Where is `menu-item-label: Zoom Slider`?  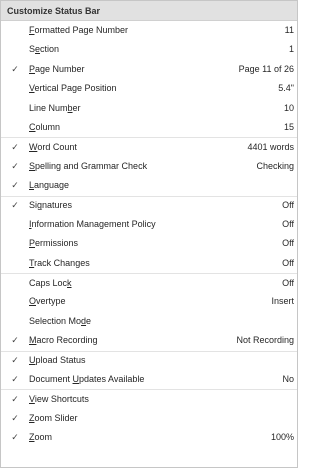 menu-item-label: Zoom Slider is located at coordinates (161, 418).